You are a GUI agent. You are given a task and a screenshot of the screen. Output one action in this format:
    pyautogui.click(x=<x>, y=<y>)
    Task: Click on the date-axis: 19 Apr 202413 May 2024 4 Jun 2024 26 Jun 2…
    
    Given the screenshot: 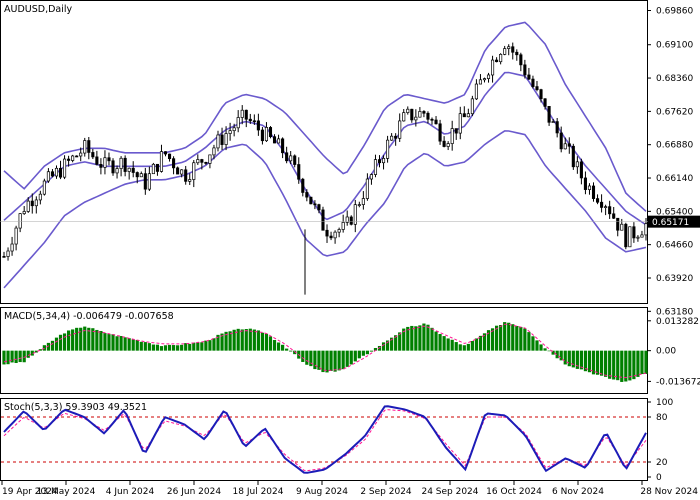 What is the action you would take?
    pyautogui.click(x=349, y=489)
    